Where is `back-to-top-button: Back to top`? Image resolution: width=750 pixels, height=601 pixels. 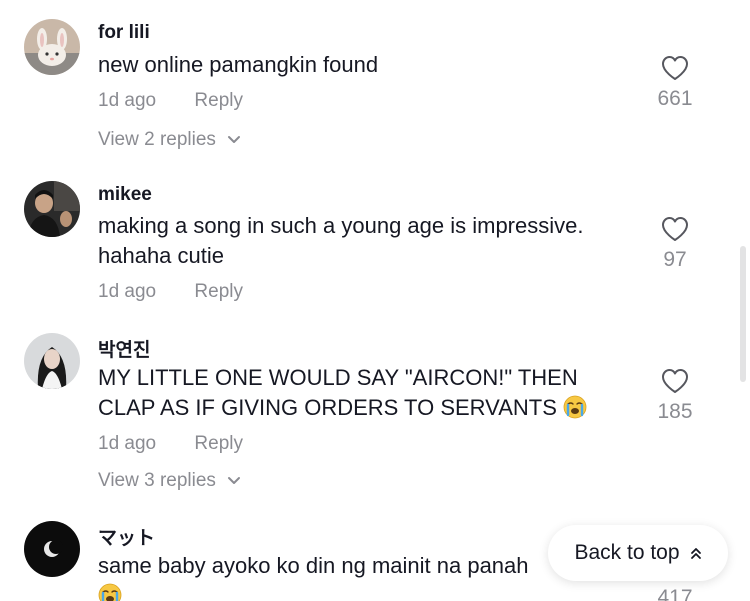 back-to-top-button: Back to top is located at coordinates (638, 553).